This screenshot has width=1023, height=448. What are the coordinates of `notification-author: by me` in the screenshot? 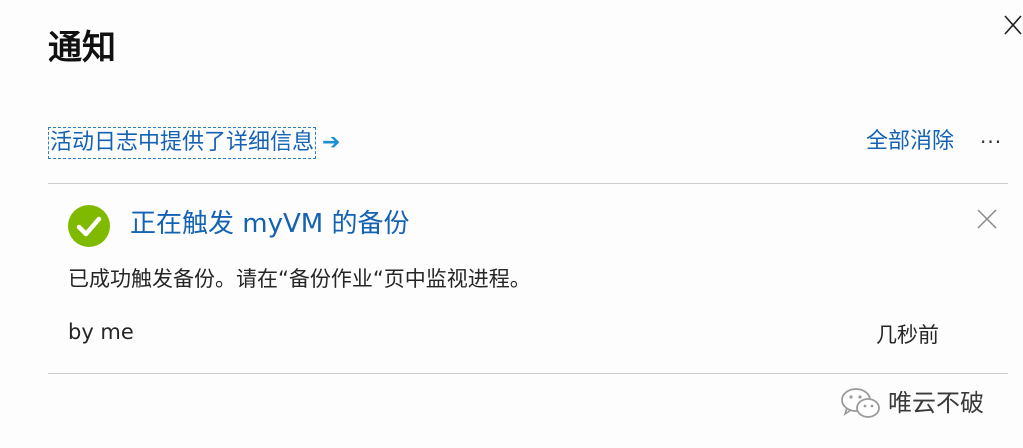 It's located at (101, 332).